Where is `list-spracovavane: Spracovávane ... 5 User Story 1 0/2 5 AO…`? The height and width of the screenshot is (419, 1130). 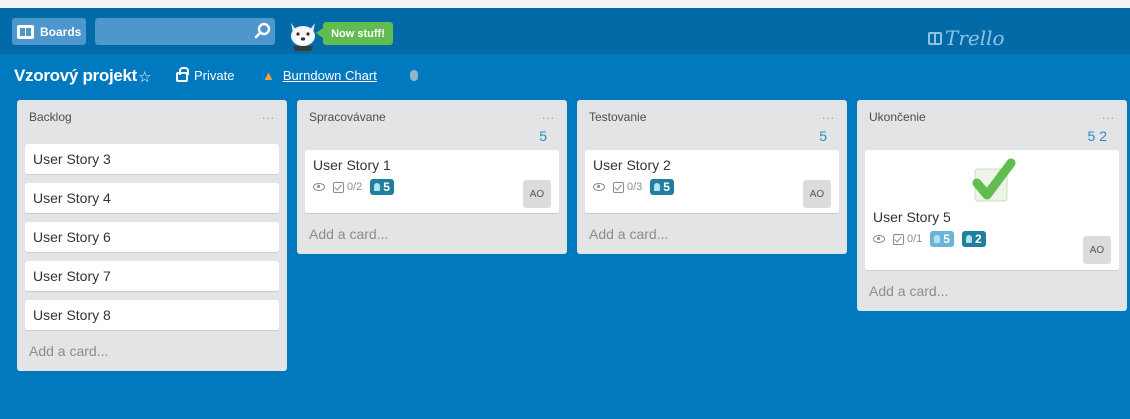
list-spracovavane: Spracovávane ... 5 User Story 1 0/2 5 AO… is located at coordinates (432, 177).